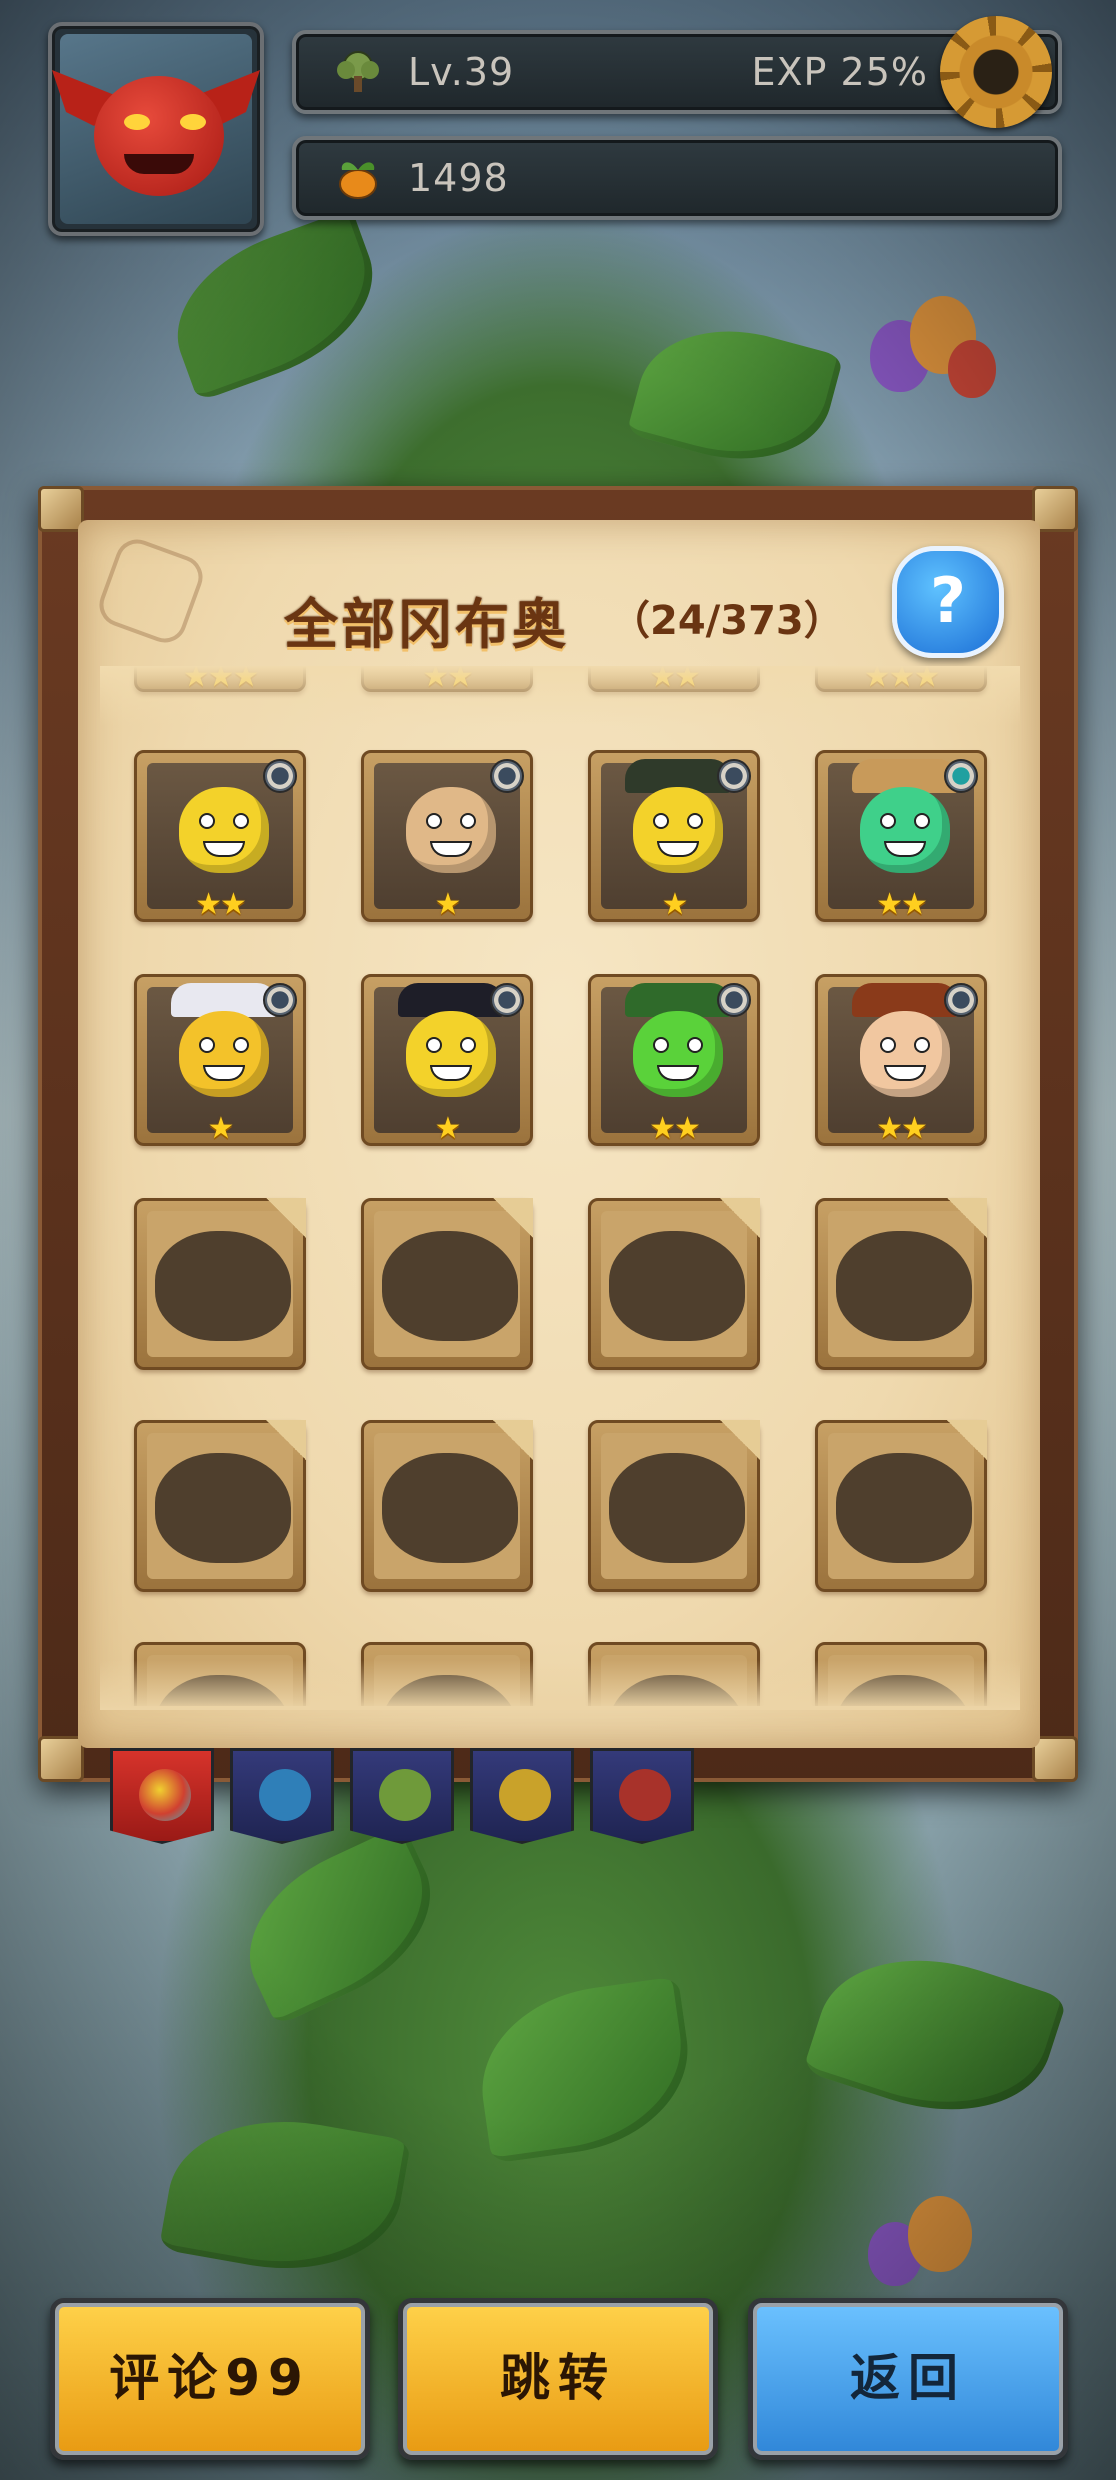  I want to click on back-button: 返回, so click(908, 2379).